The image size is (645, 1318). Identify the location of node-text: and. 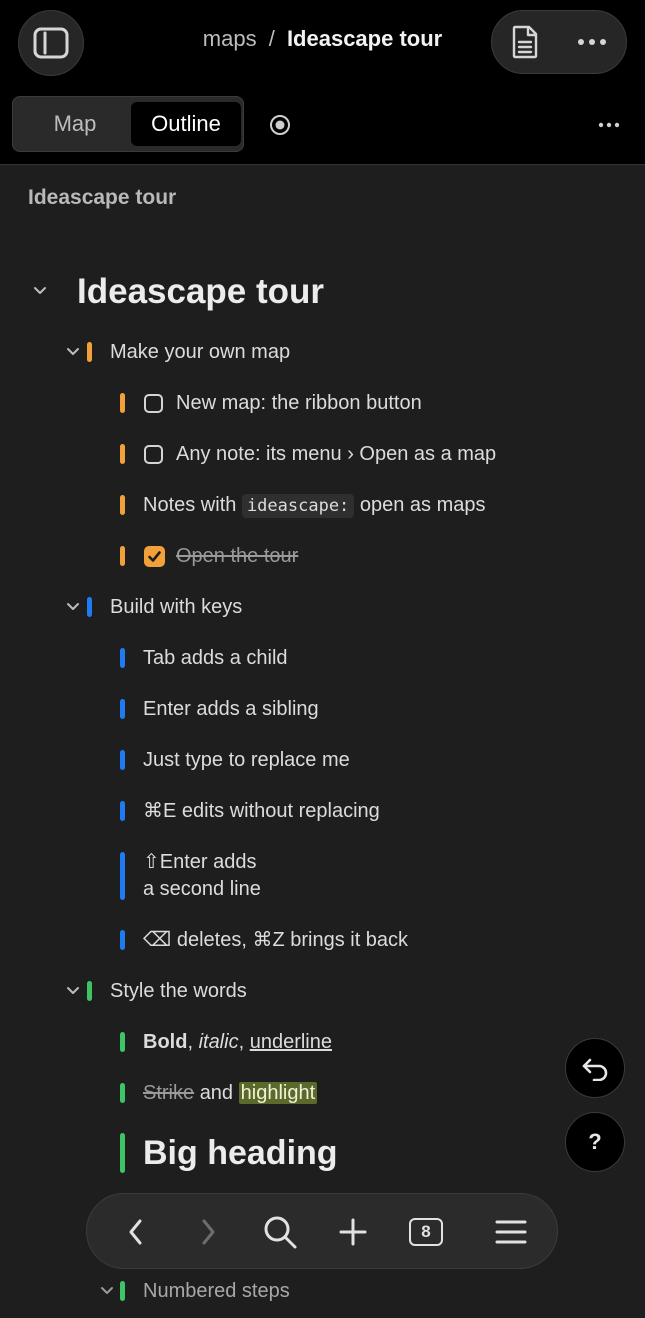
(216, 1093).